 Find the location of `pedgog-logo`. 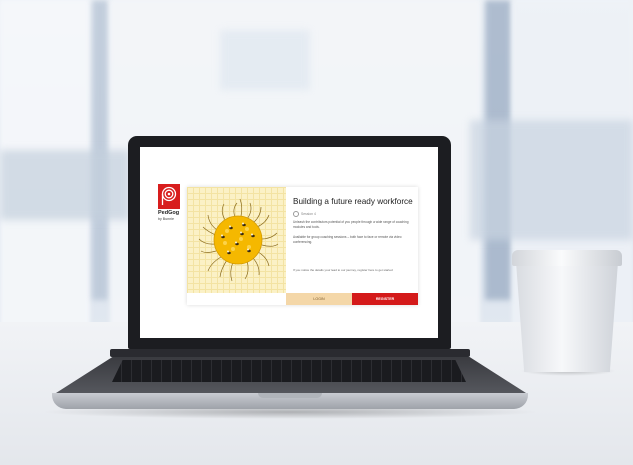

pedgog-logo is located at coordinates (169, 196).